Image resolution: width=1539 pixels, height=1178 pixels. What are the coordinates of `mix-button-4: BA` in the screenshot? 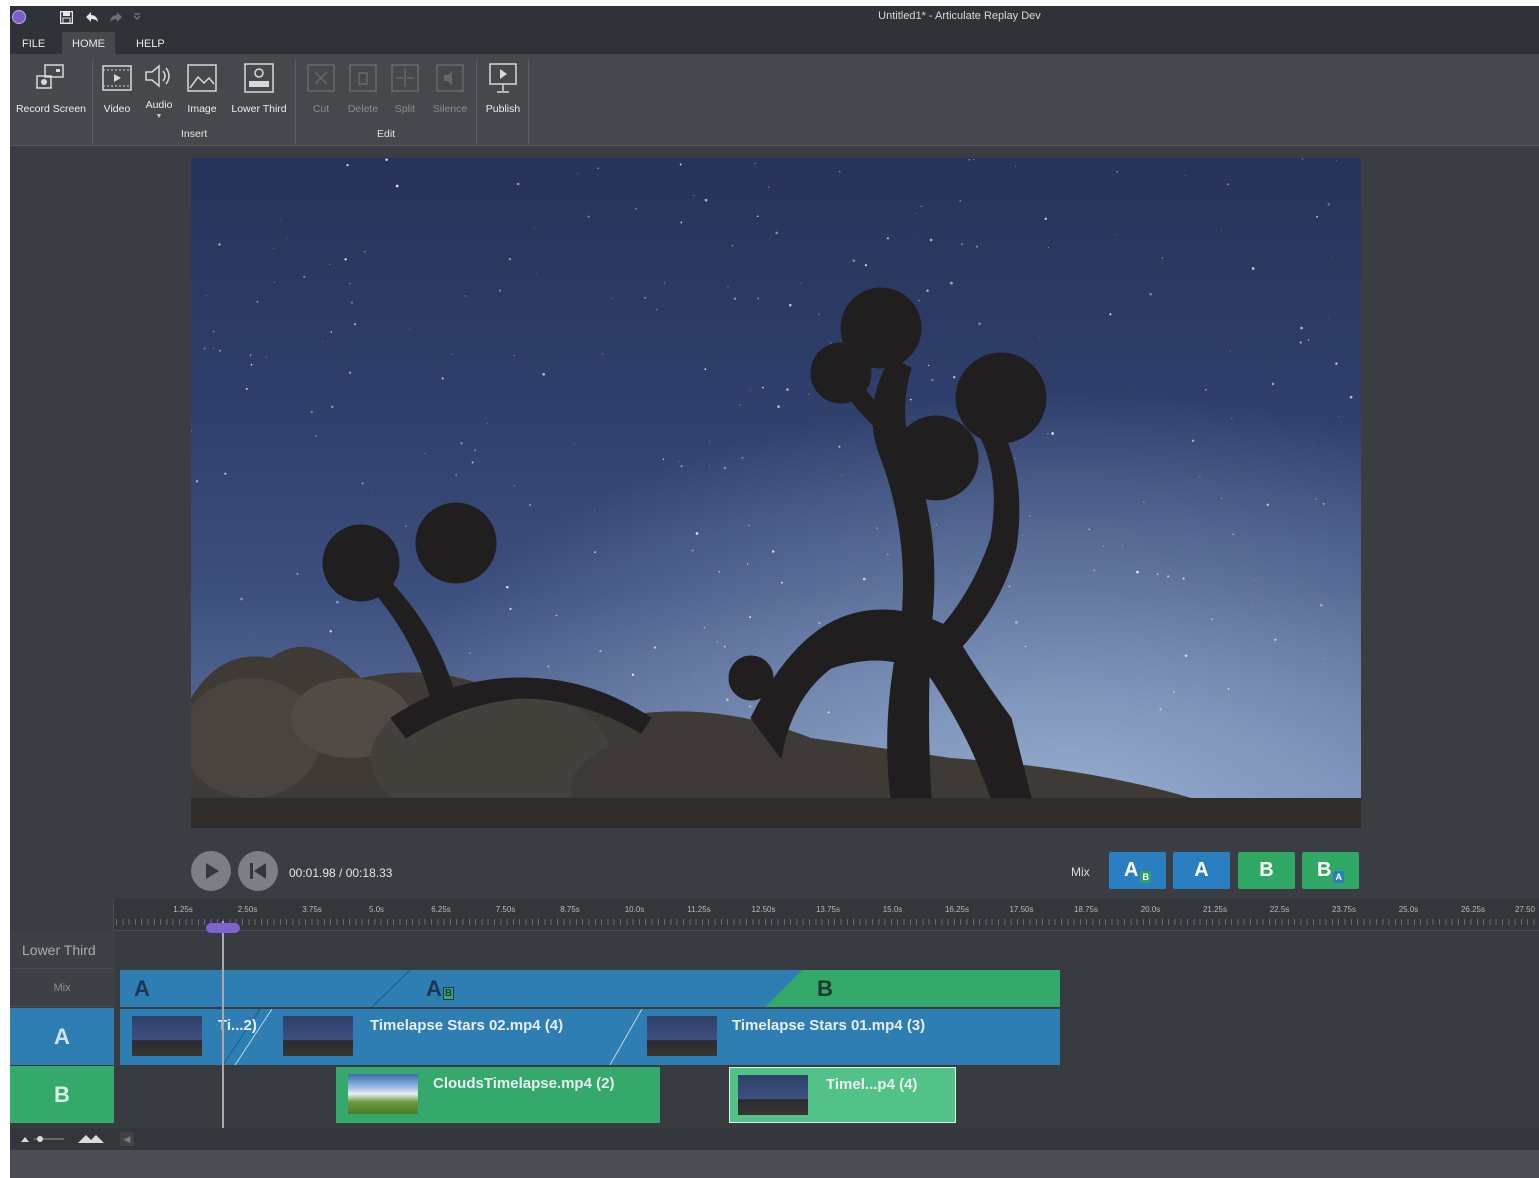 It's located at (1330, 870).